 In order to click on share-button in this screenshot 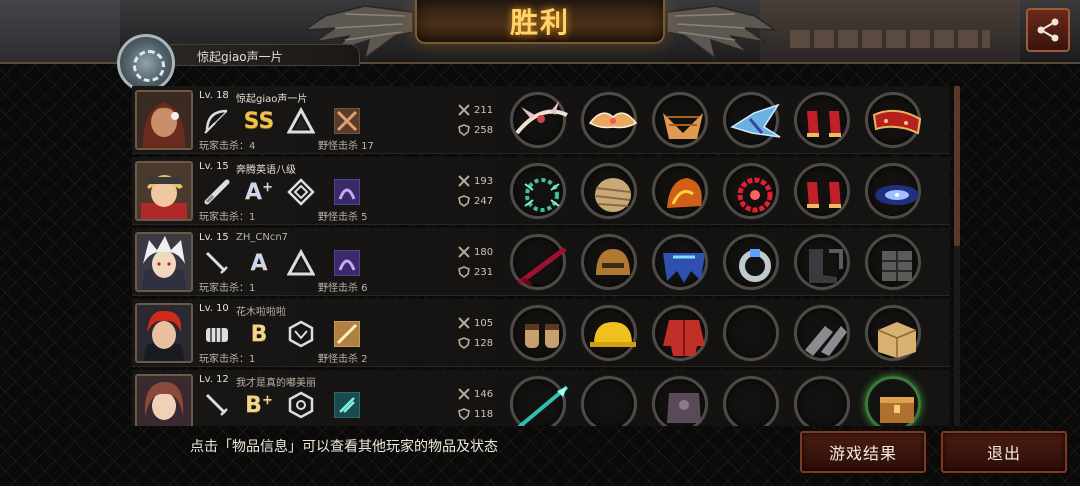, I will do `click(1048, 30)`.